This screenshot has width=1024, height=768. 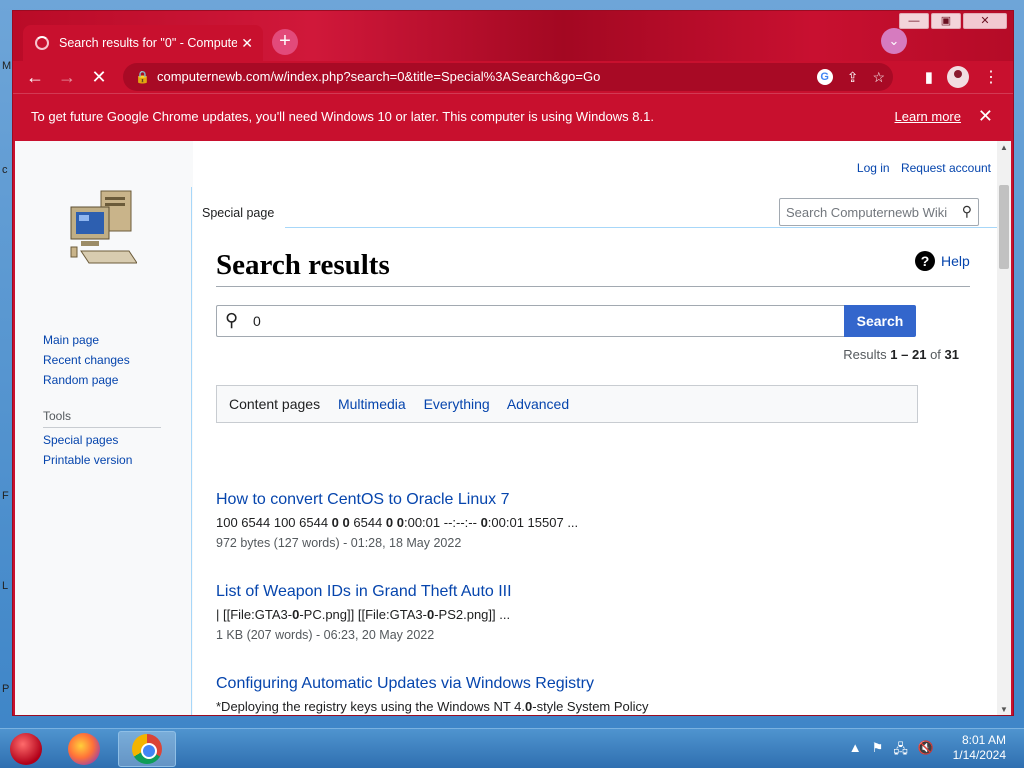 I want to click on system-clock: 8:01 AM 1/14/2024, so click(x=979, y=748).